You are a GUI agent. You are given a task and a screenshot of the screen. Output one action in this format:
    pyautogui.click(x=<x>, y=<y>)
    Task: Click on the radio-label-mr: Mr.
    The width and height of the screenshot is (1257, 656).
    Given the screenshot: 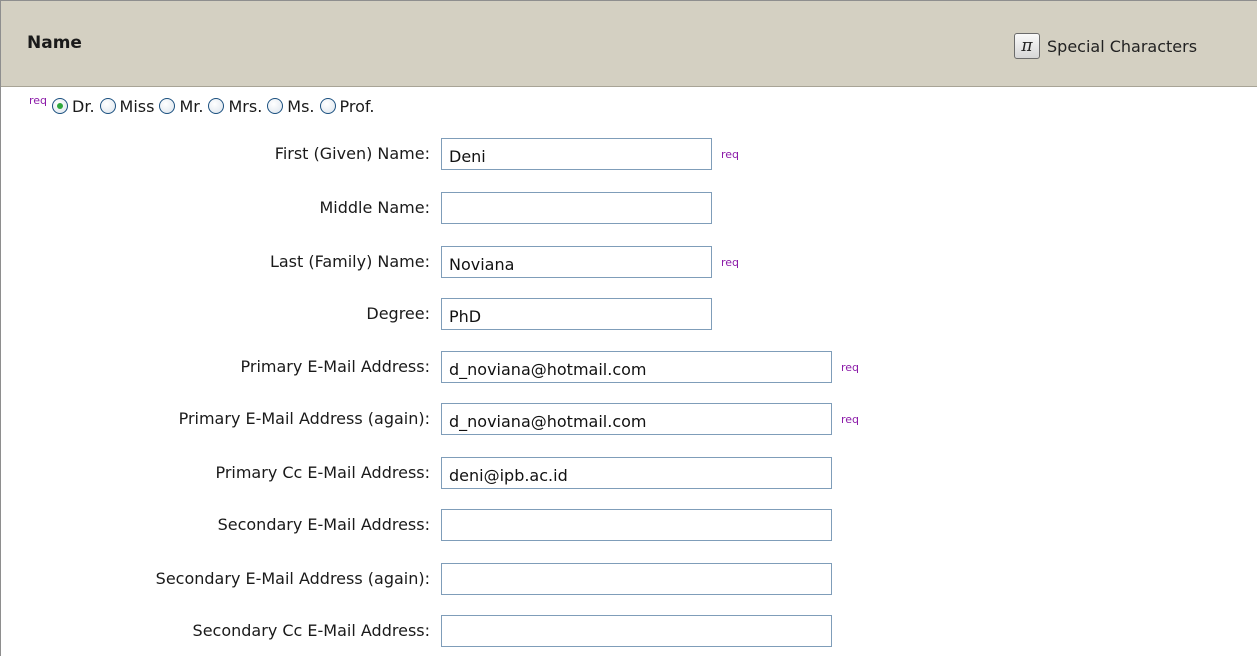 What is the action you would take?
    pyautogui.click(x=191, y=106)
    